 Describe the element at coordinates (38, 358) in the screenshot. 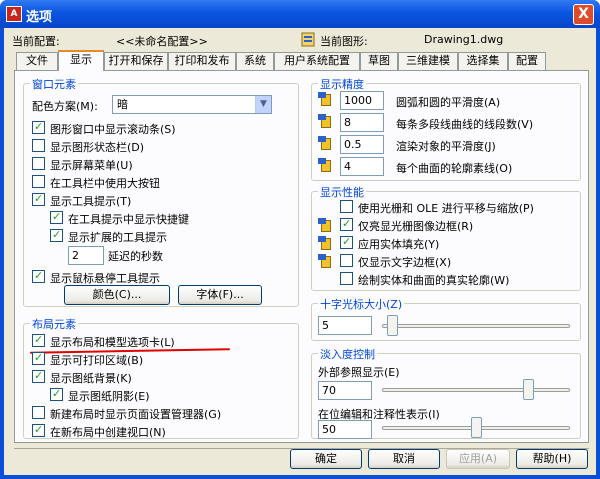

I see `checkbox-printable-area` at that location.